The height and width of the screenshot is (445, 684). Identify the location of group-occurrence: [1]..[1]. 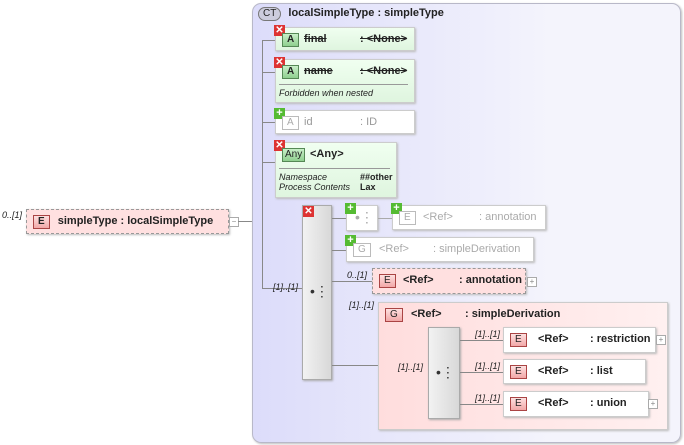
(362, 305).